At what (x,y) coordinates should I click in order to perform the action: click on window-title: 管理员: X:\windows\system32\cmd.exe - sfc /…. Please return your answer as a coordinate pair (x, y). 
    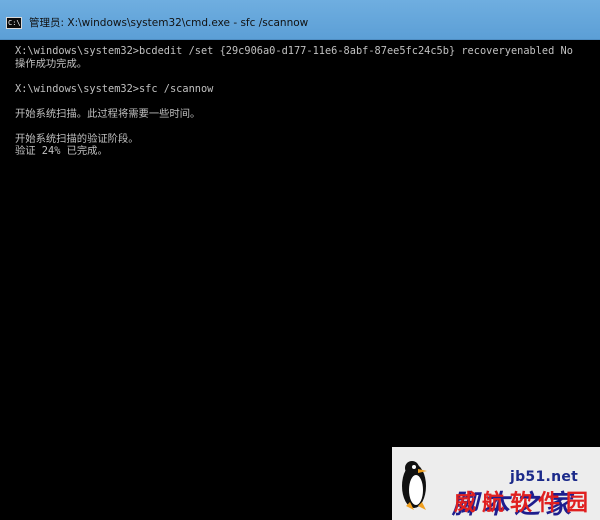
    Looking at the image, I should click on (169, 23).